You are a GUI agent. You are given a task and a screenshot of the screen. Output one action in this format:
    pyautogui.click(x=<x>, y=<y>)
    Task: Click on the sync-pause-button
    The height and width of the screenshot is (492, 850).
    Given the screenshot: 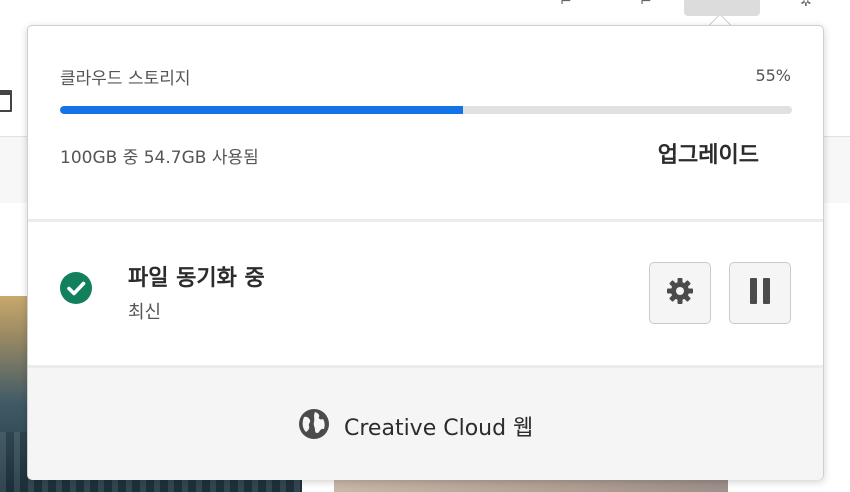 What is the action you would take?
    pyautogui.click(x=760, y=293)
    